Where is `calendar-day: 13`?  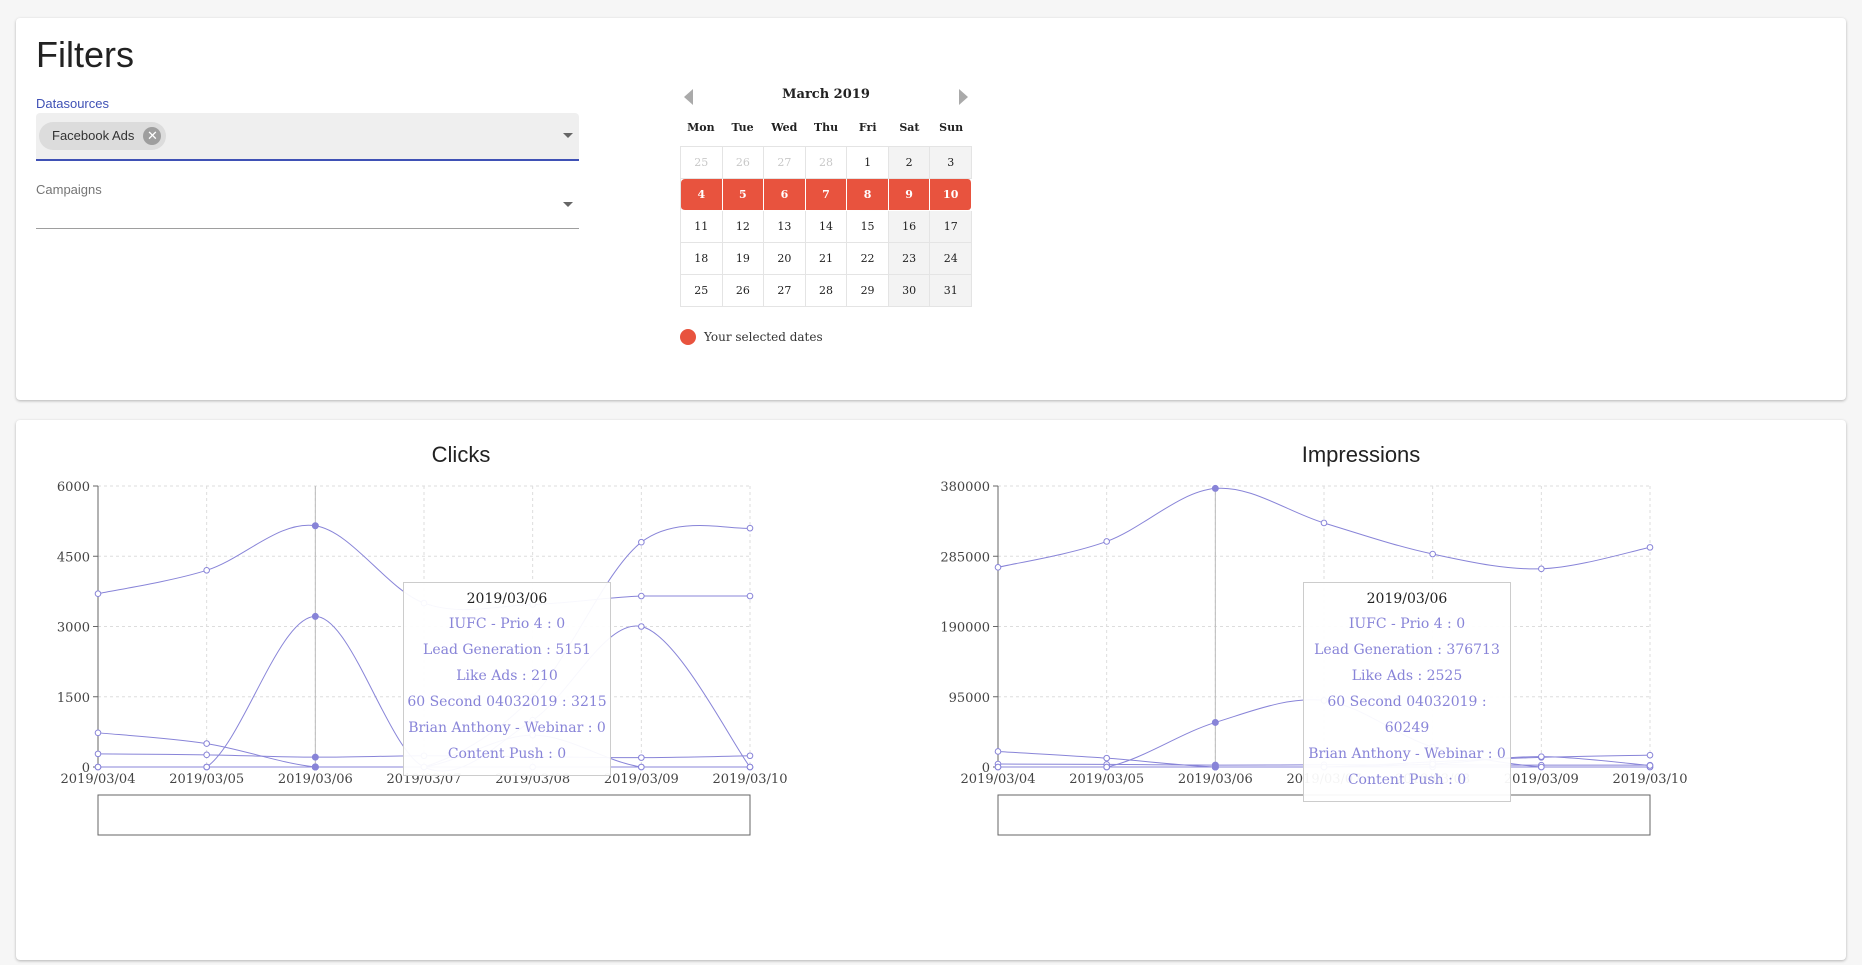
calendar-day: 13 is located at coordinates (785, 227).